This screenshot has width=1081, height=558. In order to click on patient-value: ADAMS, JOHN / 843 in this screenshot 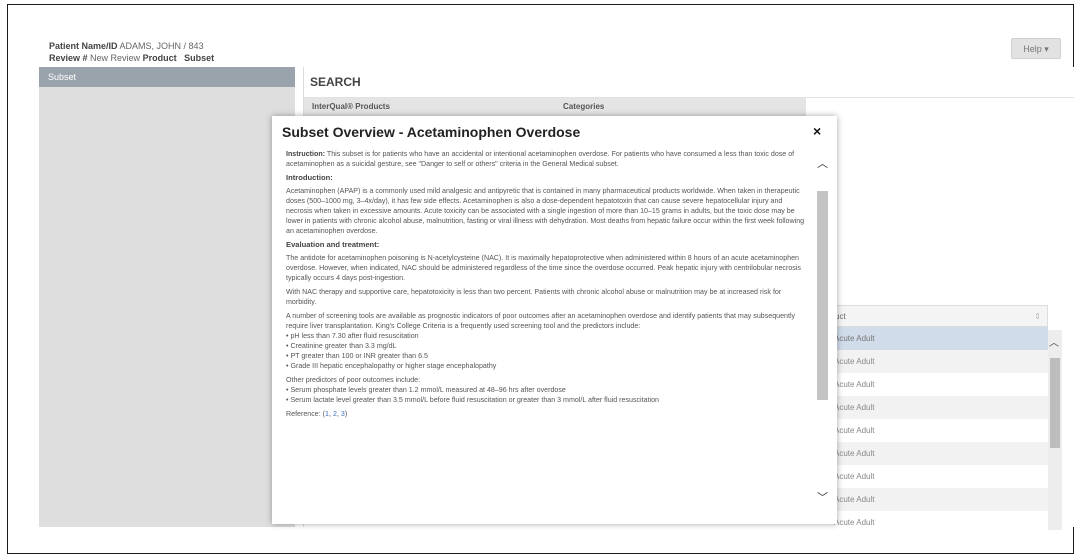, I will do `click(161, 46)`.